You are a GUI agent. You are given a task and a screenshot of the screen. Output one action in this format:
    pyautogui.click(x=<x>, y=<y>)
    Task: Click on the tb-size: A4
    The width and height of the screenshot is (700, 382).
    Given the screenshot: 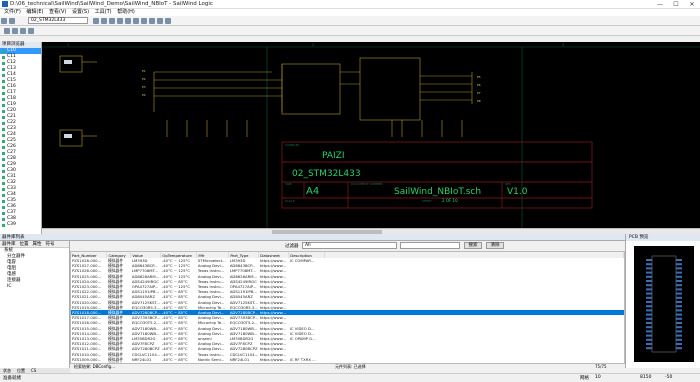 What is the action you would take?
    pyautogui.click(x=312, y=191)
    